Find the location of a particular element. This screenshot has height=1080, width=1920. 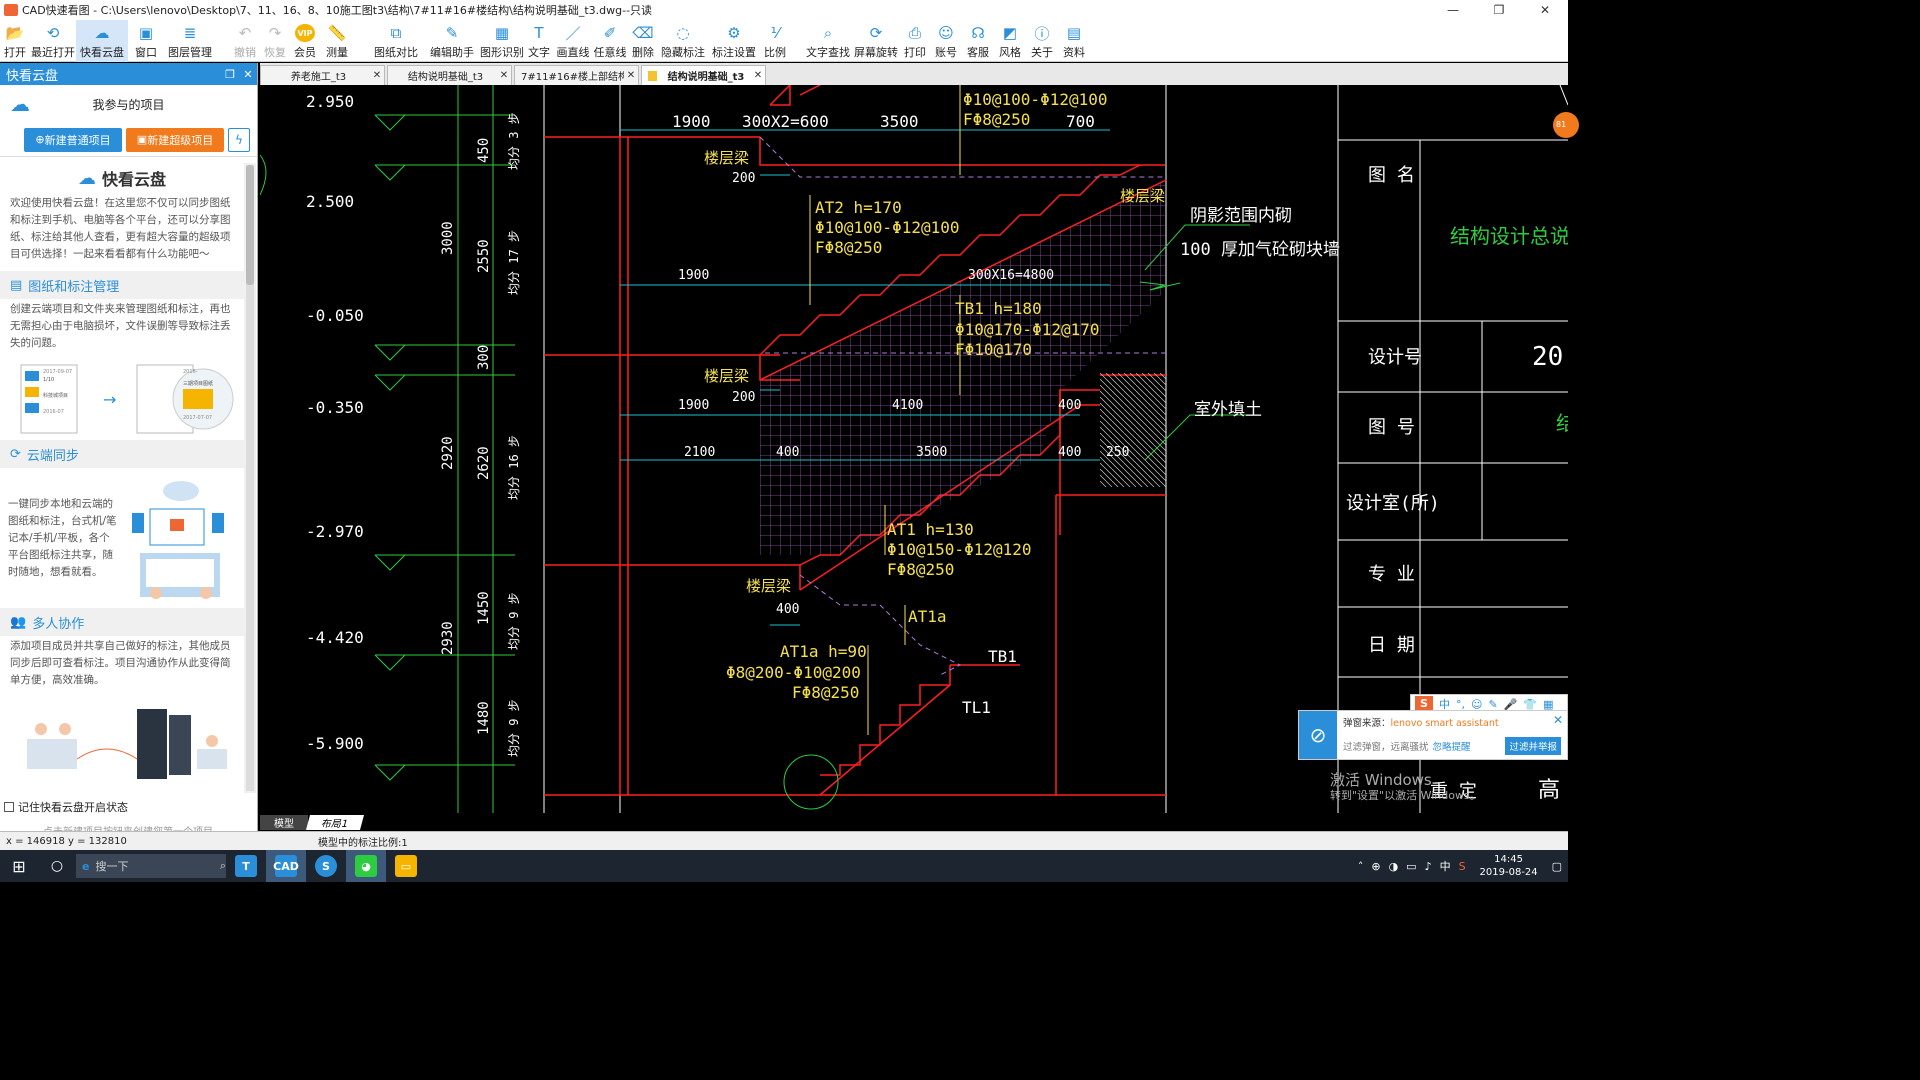

notification-center-icon: ▢ is located at coordinates (1557, 866).